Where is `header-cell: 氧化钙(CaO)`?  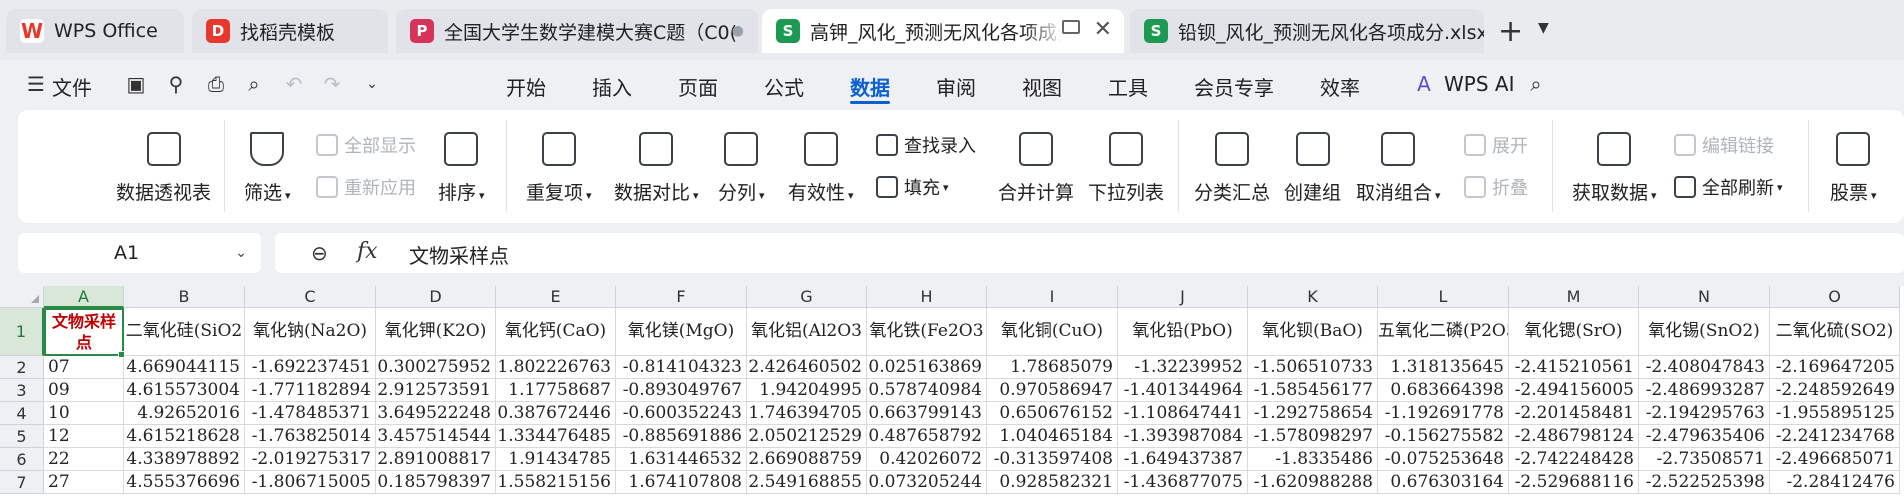
header-cell: 氧化钙(CaO) is located at coordinates (556, 332).